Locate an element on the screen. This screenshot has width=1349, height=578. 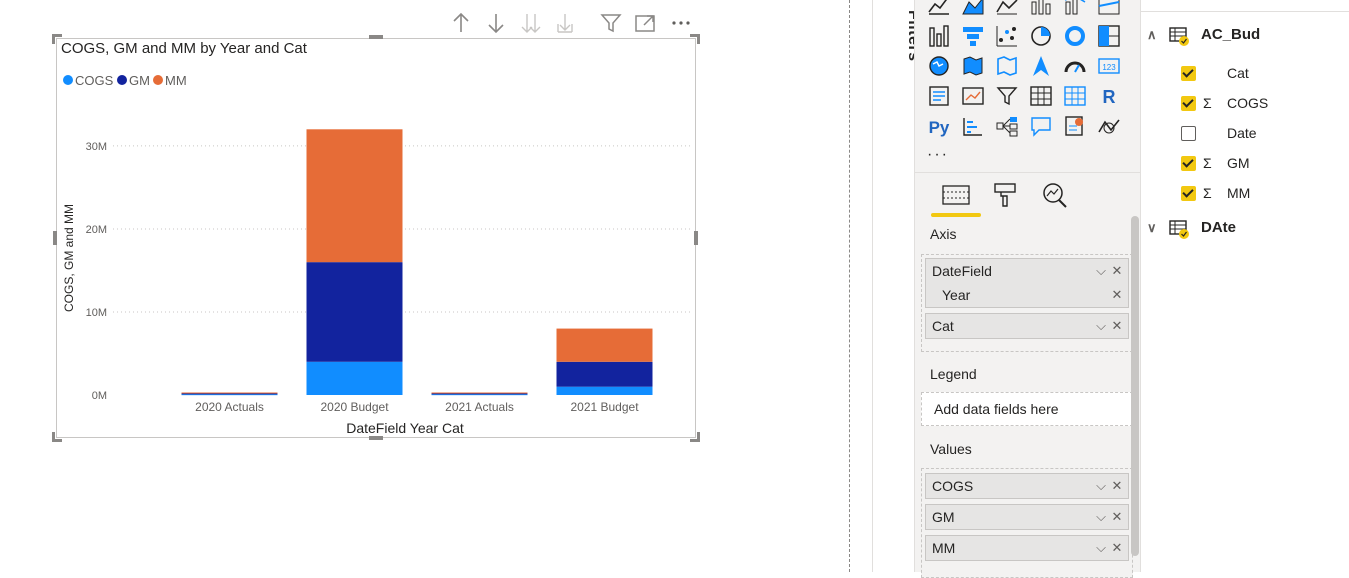
resize-handle-right is located at coordinates (696, 238).